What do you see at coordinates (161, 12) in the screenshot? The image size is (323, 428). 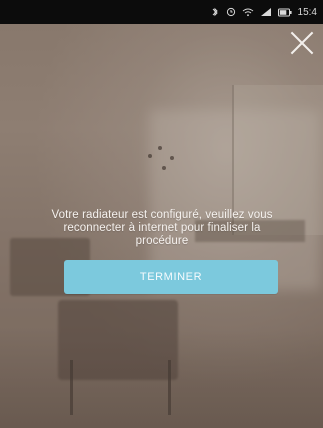 I see `status-bar: 15:4` at bounding box center [161, 12].